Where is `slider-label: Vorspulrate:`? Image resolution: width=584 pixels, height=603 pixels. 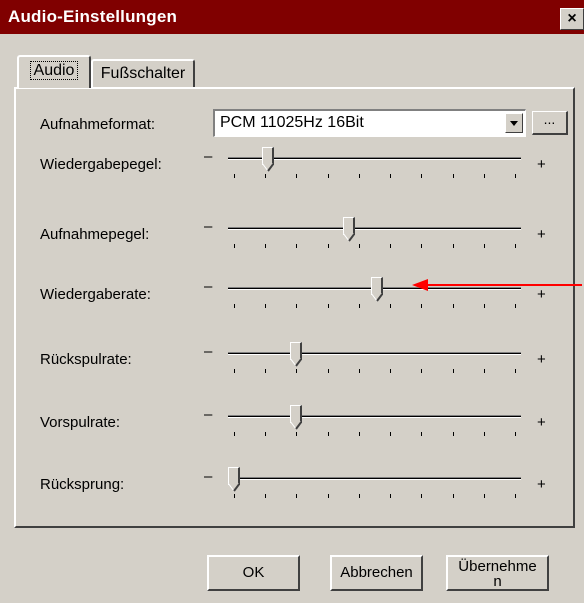 slider-label: Vorspulrate: is located at coordinates (80, 422).